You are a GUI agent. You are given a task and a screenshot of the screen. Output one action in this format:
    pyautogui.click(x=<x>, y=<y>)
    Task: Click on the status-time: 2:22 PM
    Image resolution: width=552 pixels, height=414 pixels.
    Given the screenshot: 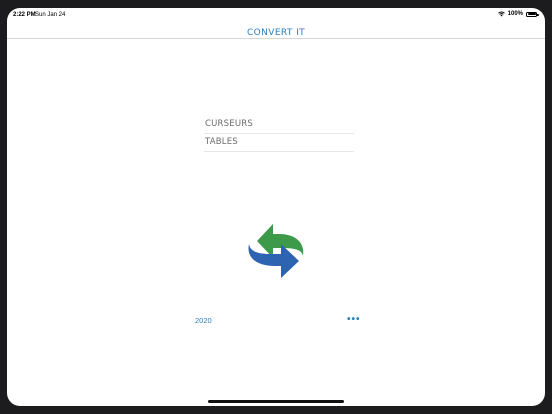 What is the action you would take?
    pyautogui.click(x=24, y=15)
    